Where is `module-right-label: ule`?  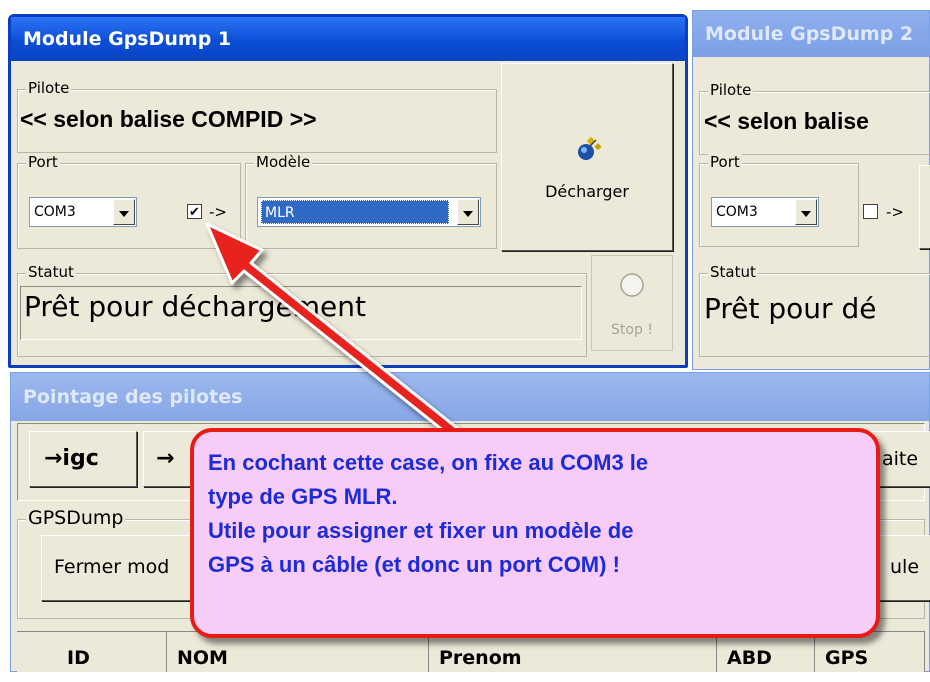 module-right-label: ule is located at coordinates (905, 567).